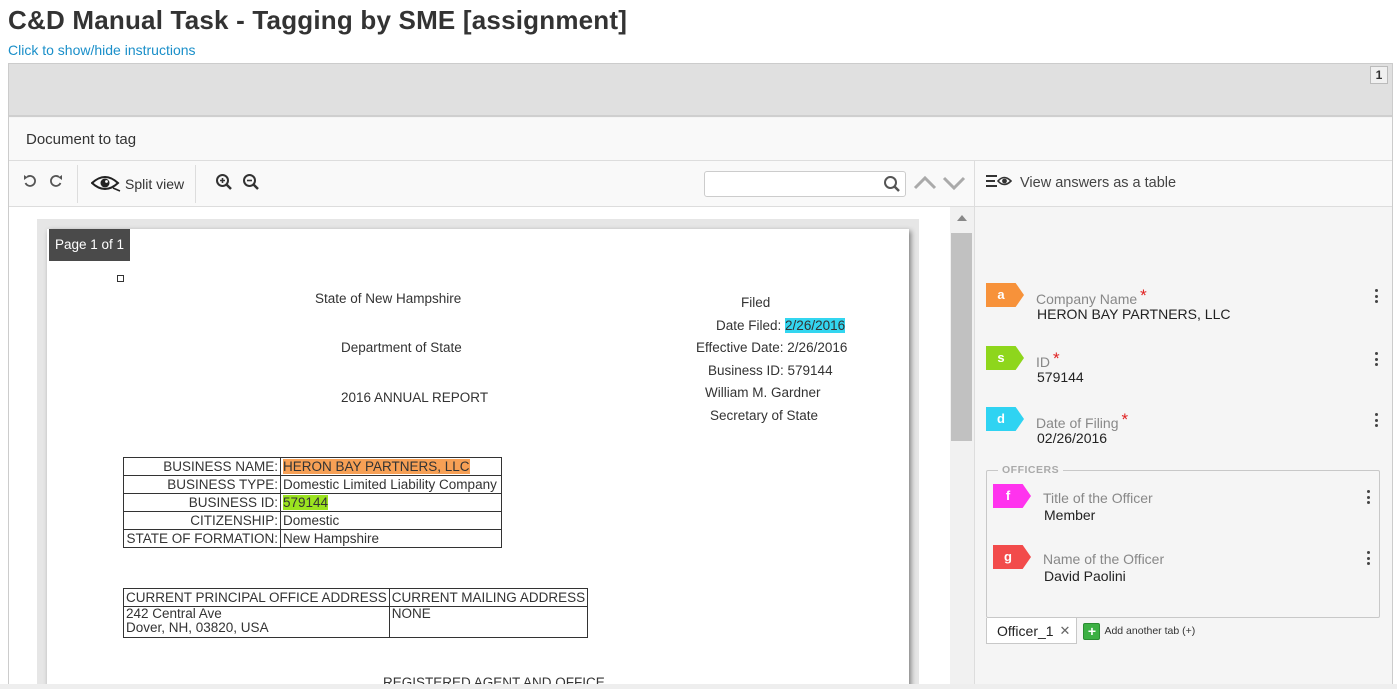  I want to click on field-id: s ID * 579144, so click(1183, 371).